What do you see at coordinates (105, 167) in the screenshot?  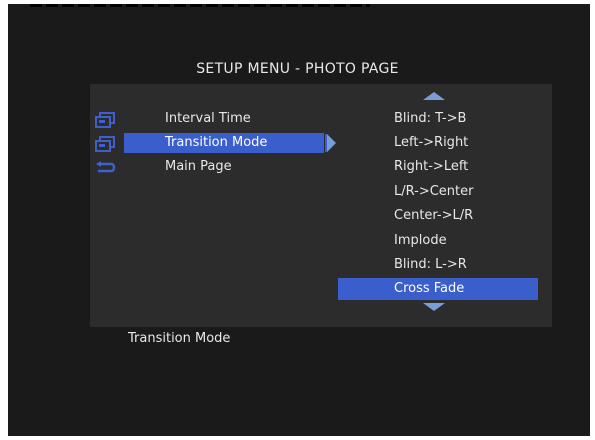 I see `return-arrow-icon` at bounding box center [105, 167].